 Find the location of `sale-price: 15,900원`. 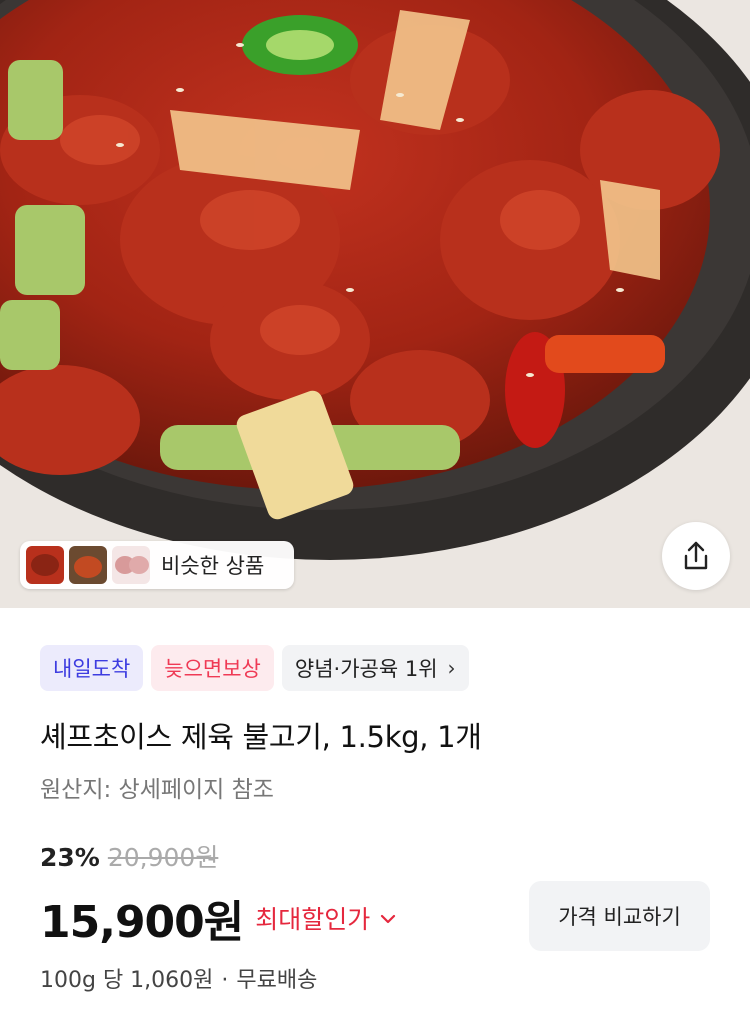

sale-price: 15,900원 is located at coordinates (142, 922).